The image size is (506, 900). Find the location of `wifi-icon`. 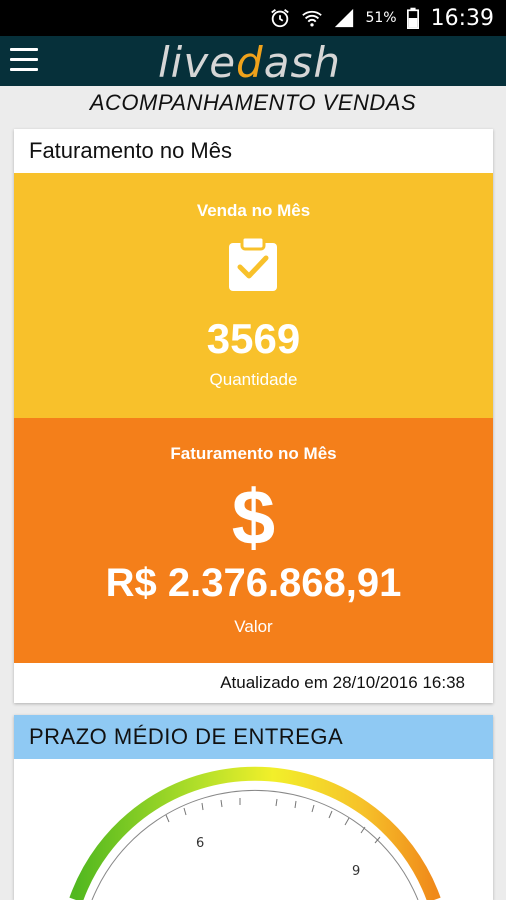

wifi-icon is located at coordinates (312, 18).